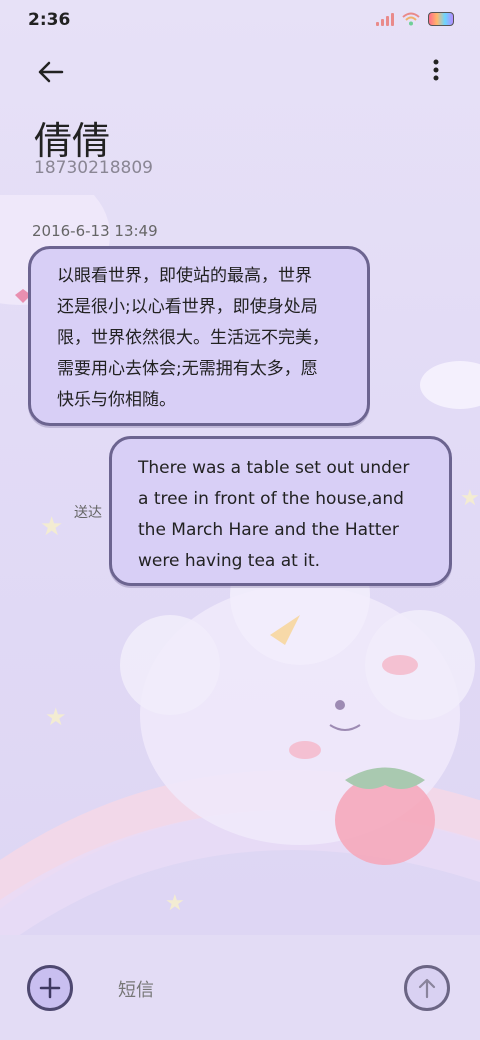  Describe the element at coordinates (271, 499) in the screenshot. I see `message-line: a tree in front of the house,and` at that location.